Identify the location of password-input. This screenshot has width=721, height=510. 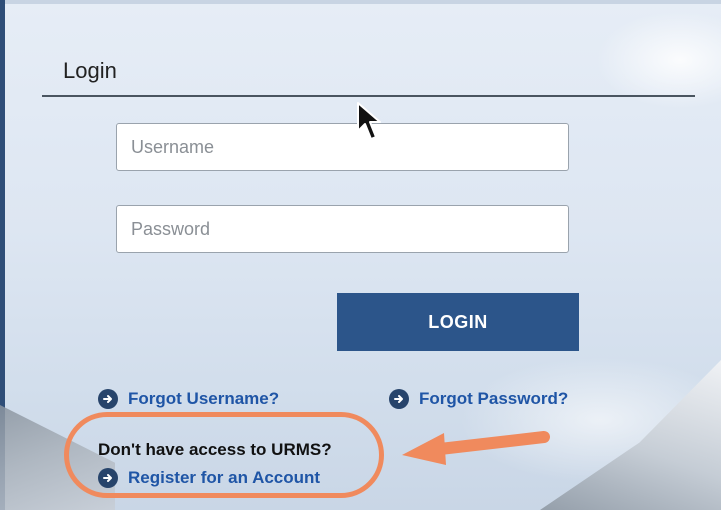
(342, 229).